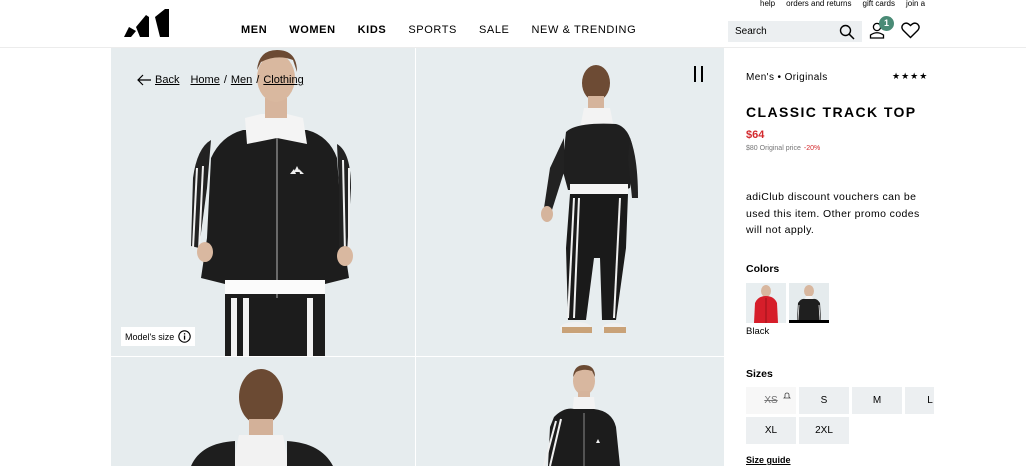 This screenshot has height=466, width=1026. I want to click on model-size-label: Model's size, so click(150, 336).